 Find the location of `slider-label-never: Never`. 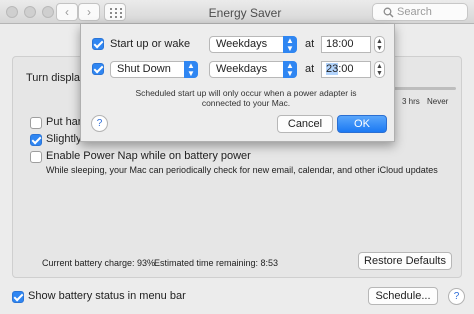

slider-label-never: Never is located at coordinates (438, 101).